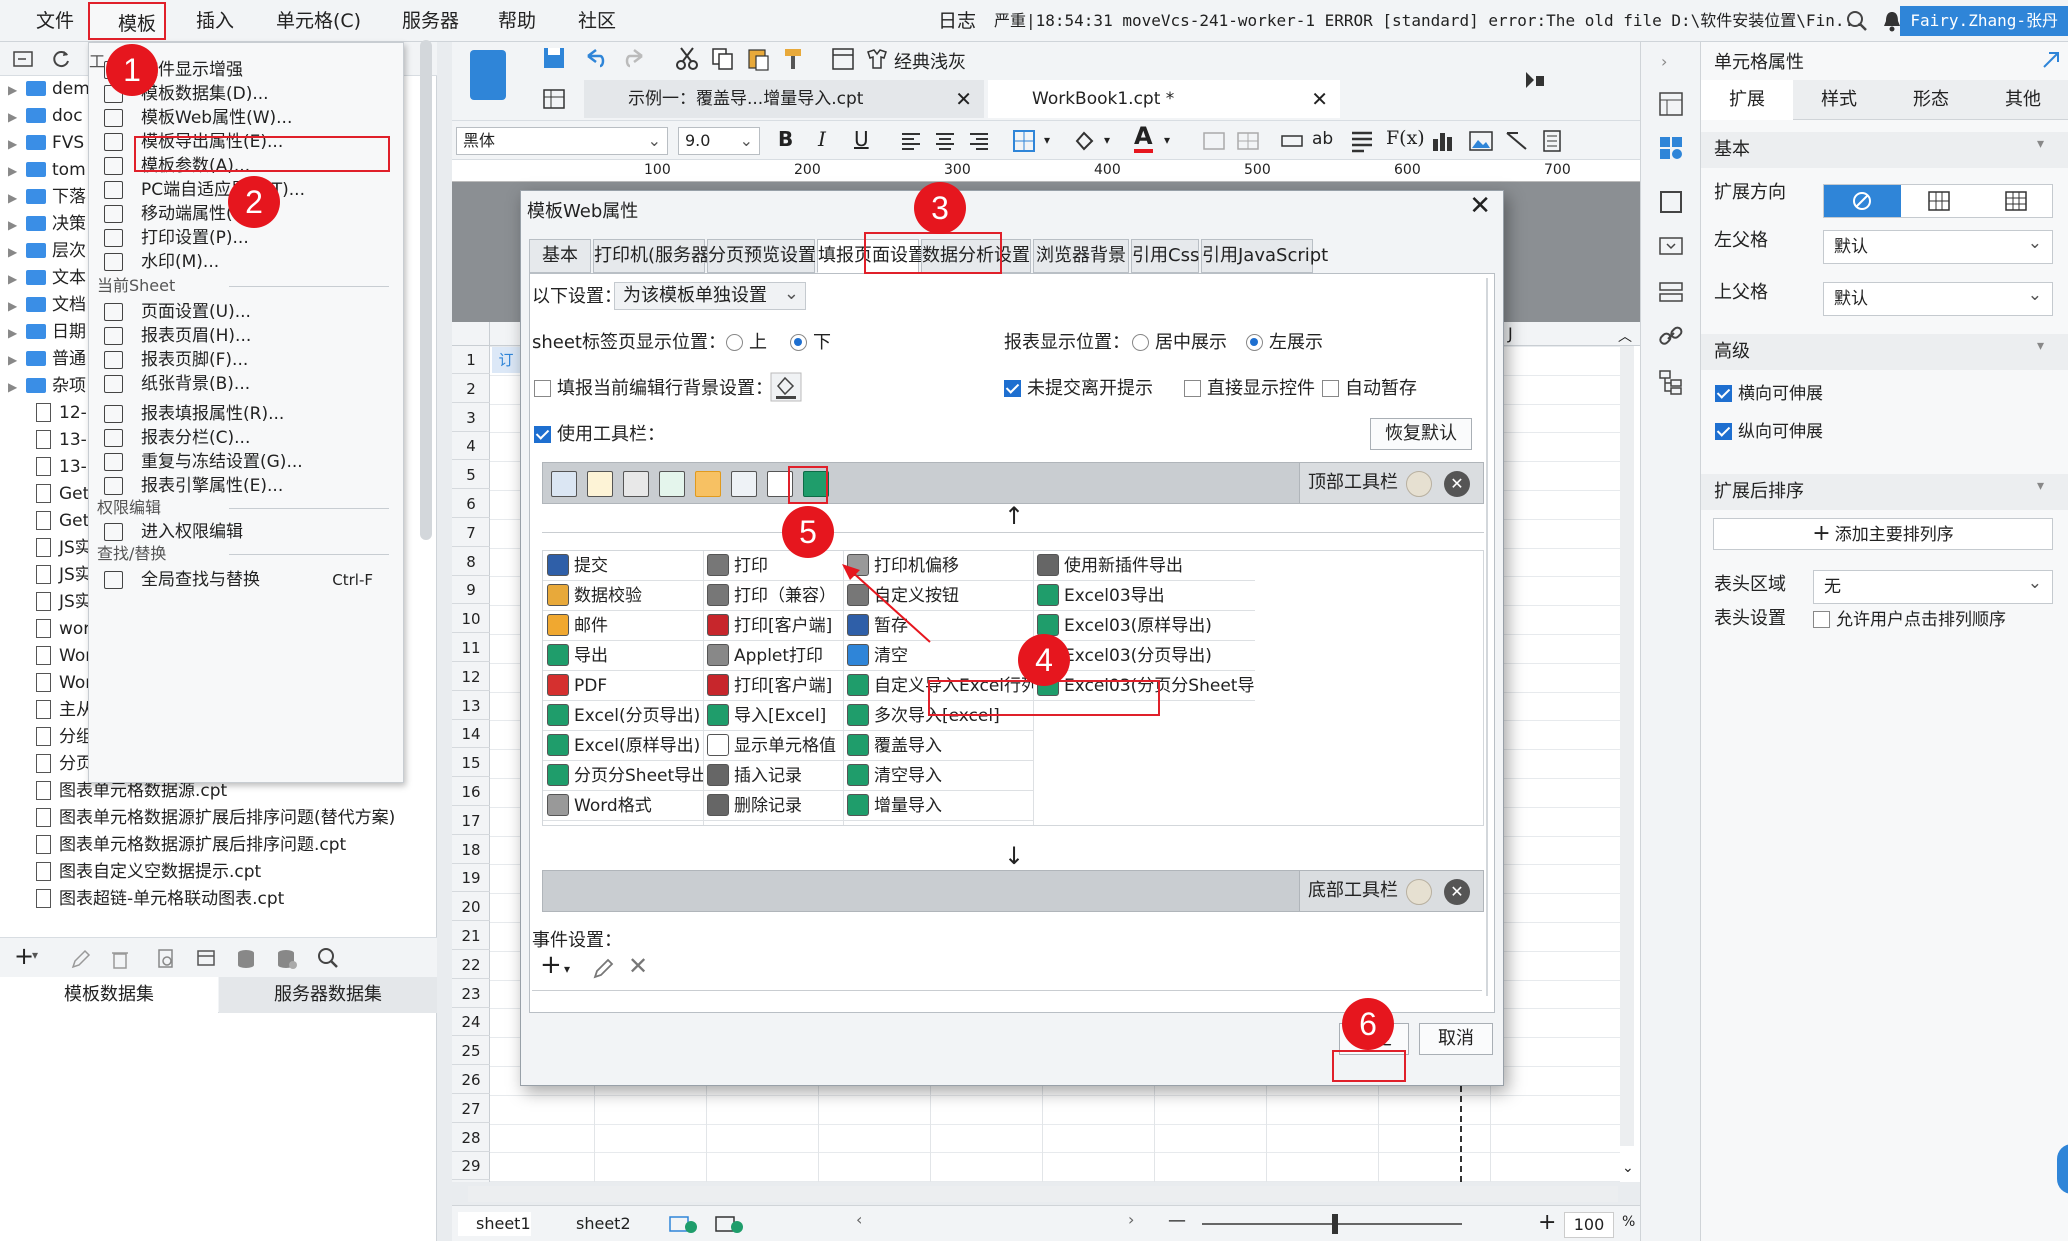 This screenshot has height=1241, width=2068. What do you see at coordinates (471, 965) in the screenshot?
I see `row-number: 22` at bounding box center [471, 965].